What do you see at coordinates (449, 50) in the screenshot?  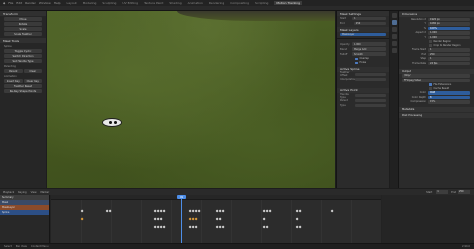 I see `frame-start-field: 1` at bounding box center [449, 50].